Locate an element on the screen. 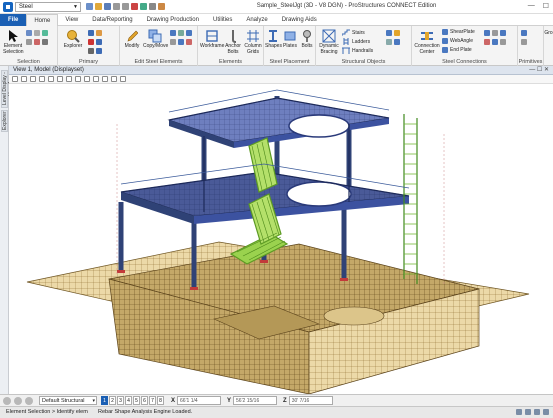  tab-drawing-aids: Drawing Aids is located at coordinates (299, 20).